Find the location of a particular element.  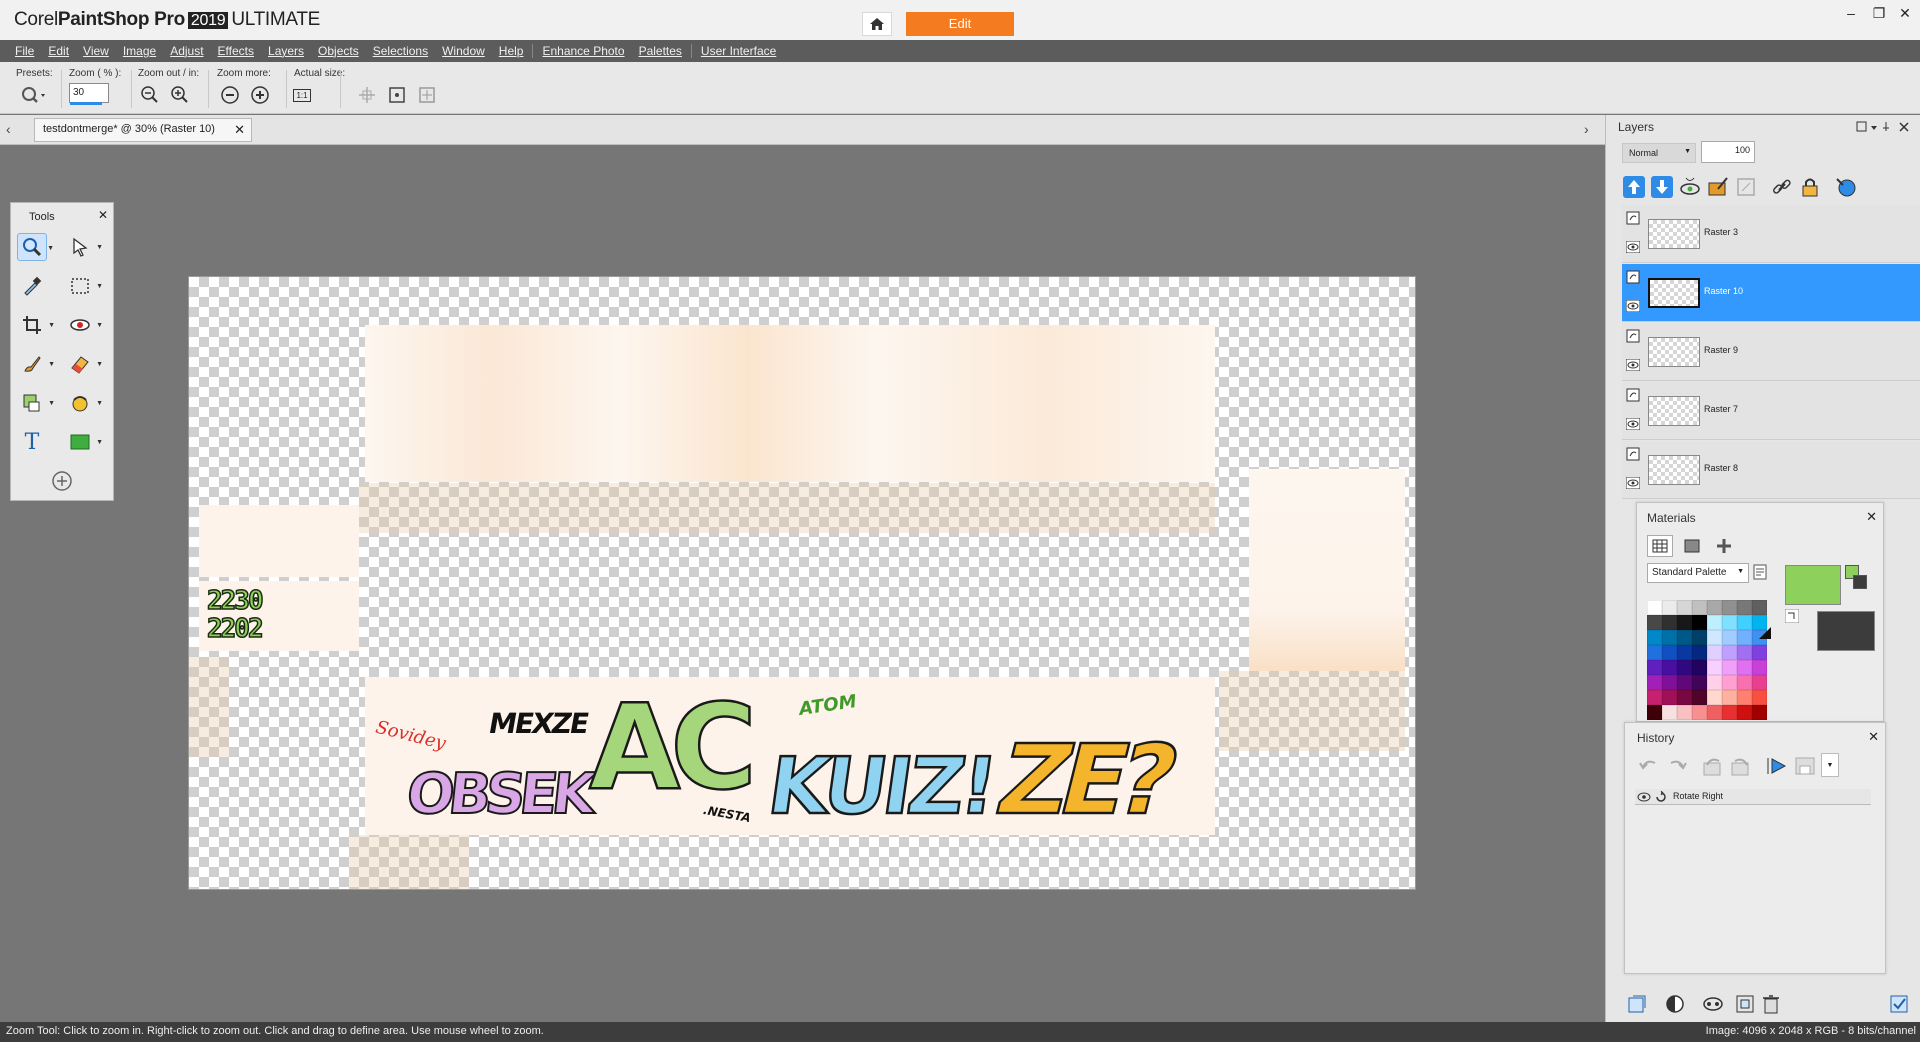

frame-tab is located at coordinates (1660, 546).